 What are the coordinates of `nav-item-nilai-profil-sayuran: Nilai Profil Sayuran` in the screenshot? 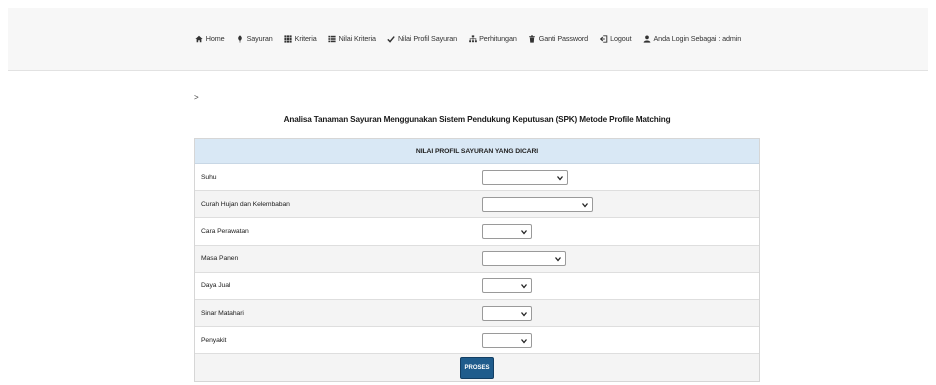 It's located at (422, 38).